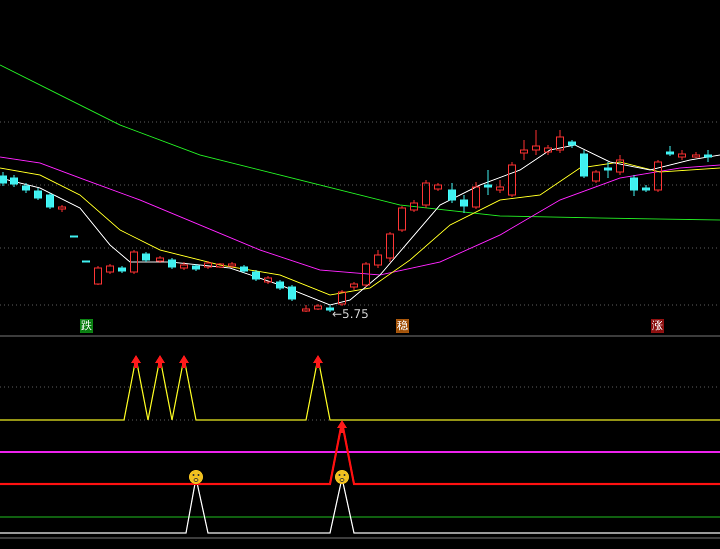 The image size is (720, 549). What do you see at coordinates (86, 326) in the screenshot?
I see `signal-badge: 跌` at bounding box center [86, 326].